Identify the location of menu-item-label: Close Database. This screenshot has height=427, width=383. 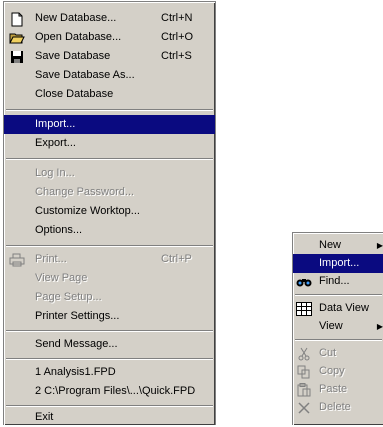
(74, 94).